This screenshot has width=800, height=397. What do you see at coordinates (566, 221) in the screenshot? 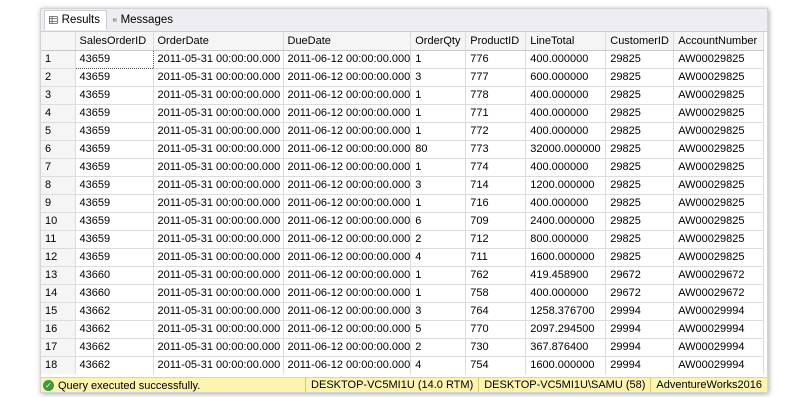
I see `cell-line-total: 2400.000000` at bounding box center [566, 221].